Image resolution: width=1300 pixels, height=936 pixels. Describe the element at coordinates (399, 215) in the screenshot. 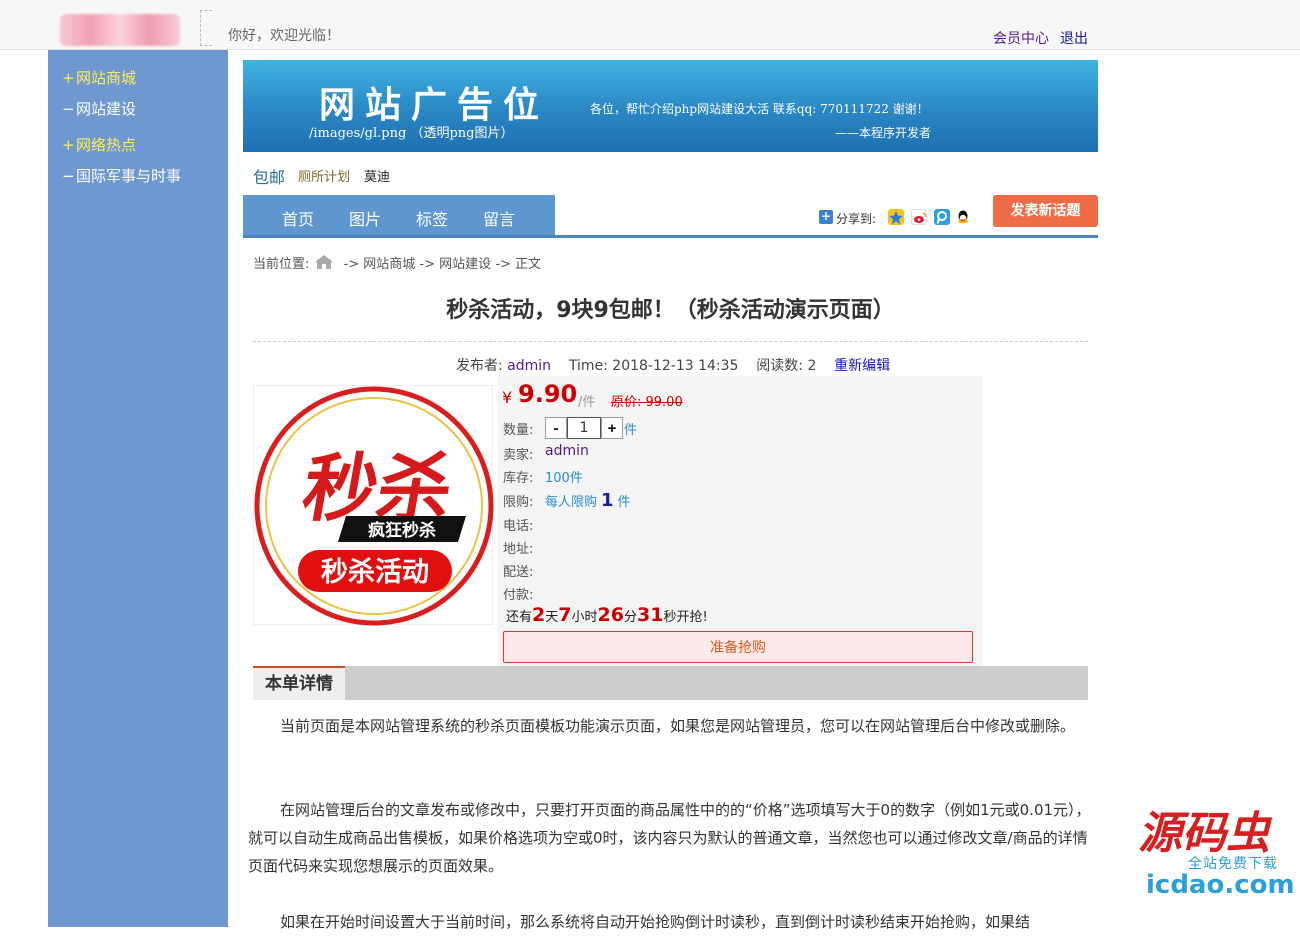

I see `main-nav: 首页 图片 标签 留言` at that location.